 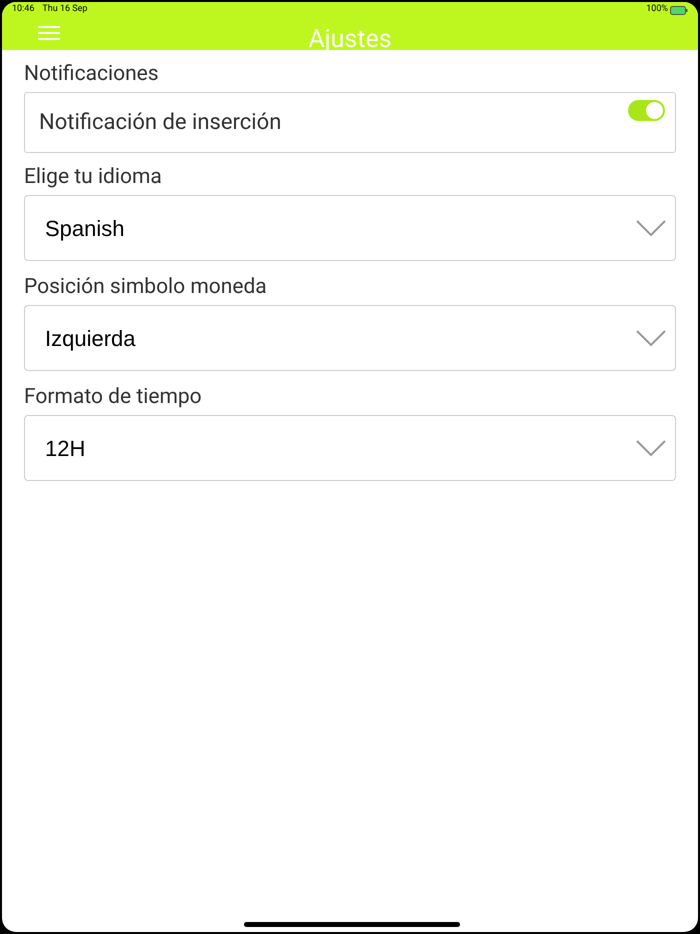 I want to click on setting-label: Notificación de inserción, so click(x=160, y=123).